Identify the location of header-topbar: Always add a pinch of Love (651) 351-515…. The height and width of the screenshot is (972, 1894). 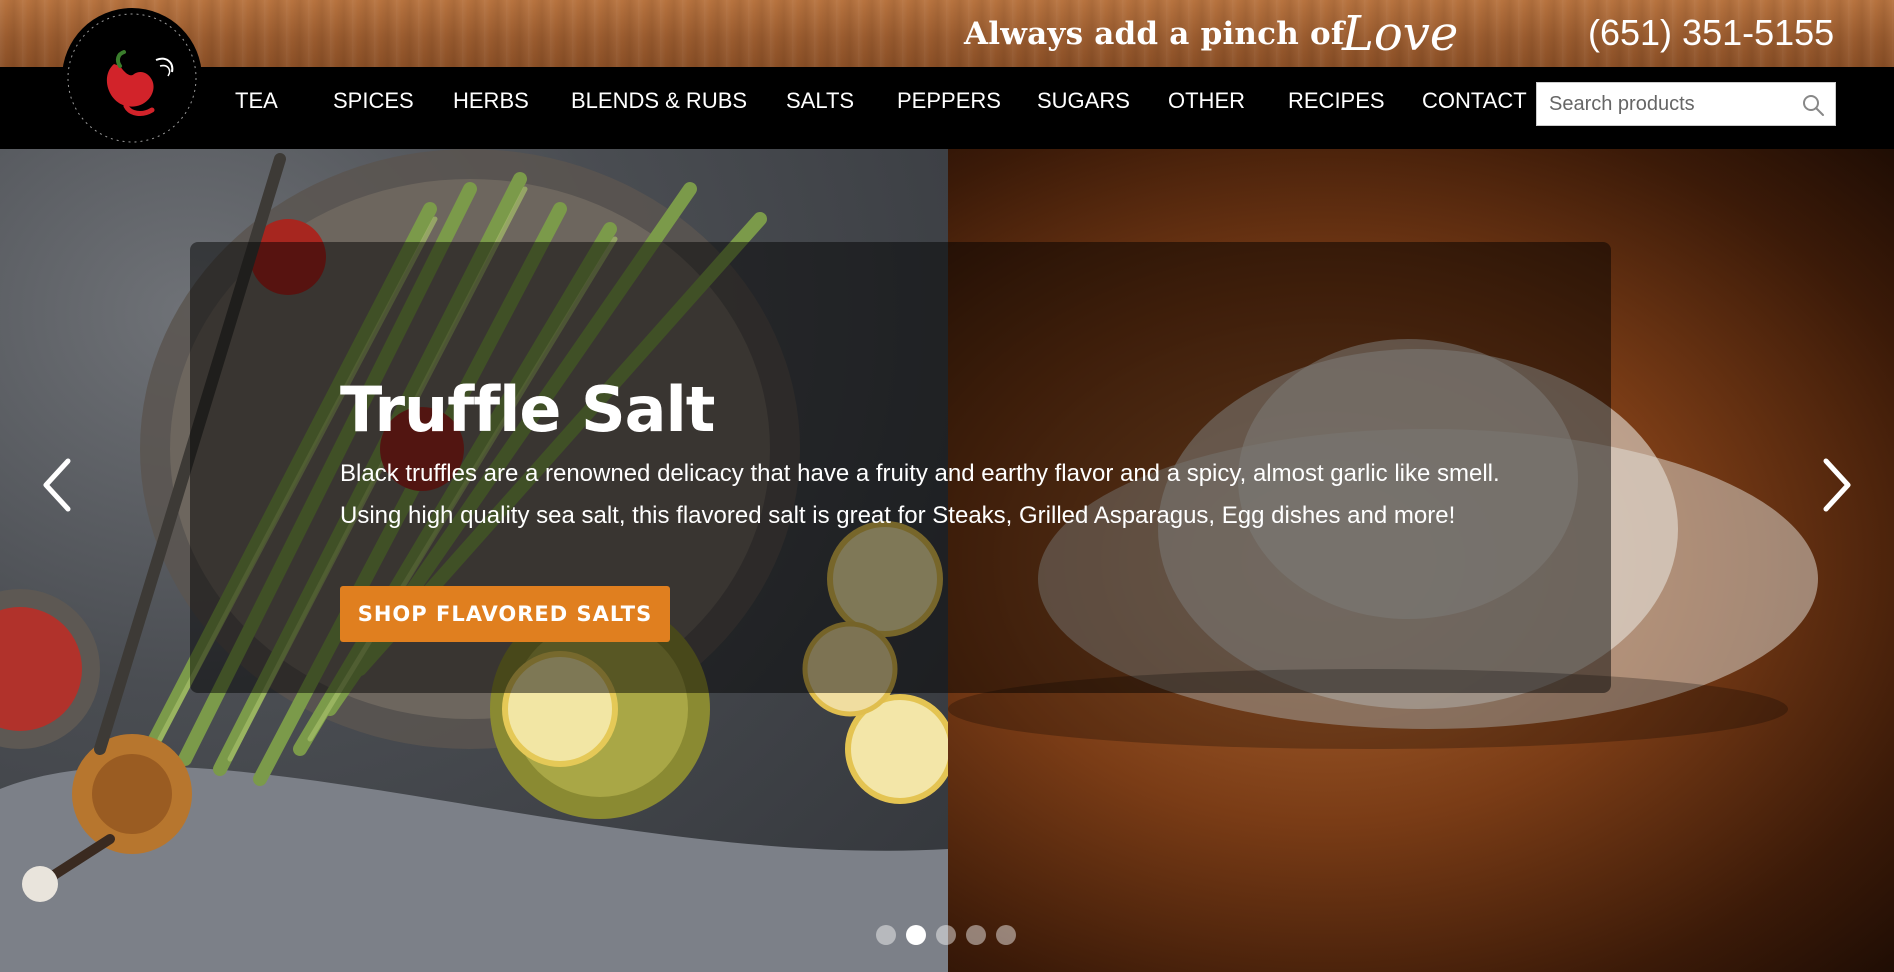
(947, 33).